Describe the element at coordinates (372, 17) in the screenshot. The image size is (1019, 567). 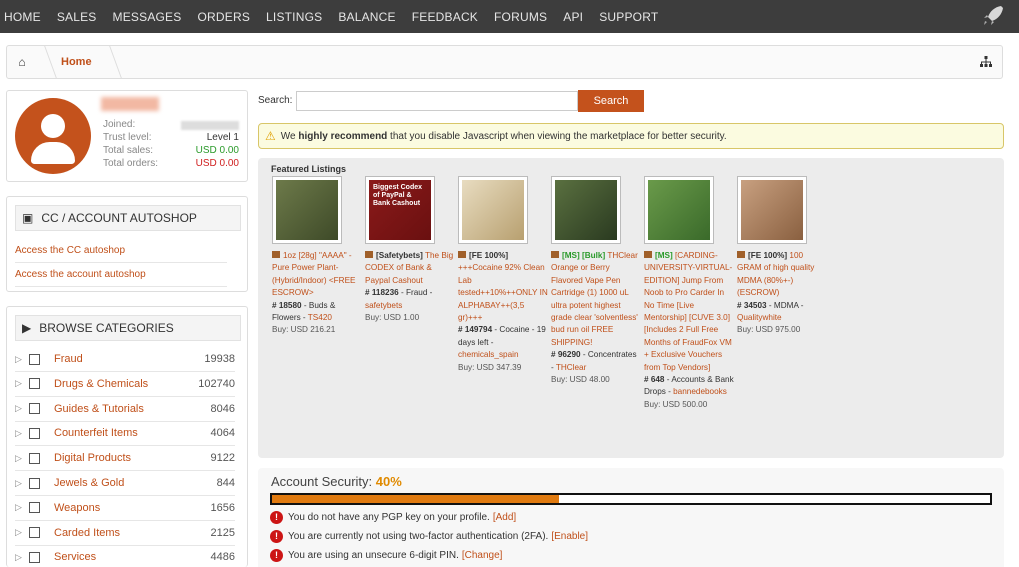
I see `nav-balance: BALANCE` at that location.